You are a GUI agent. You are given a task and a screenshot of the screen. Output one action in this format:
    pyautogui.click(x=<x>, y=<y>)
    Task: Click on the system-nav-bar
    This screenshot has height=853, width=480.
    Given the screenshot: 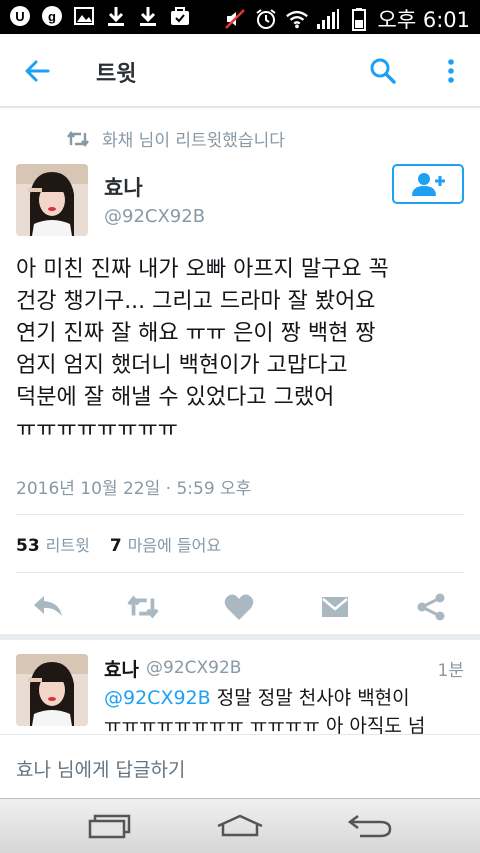 What is the action you would take?
    pyautogui.click(x=240, y=825)
    